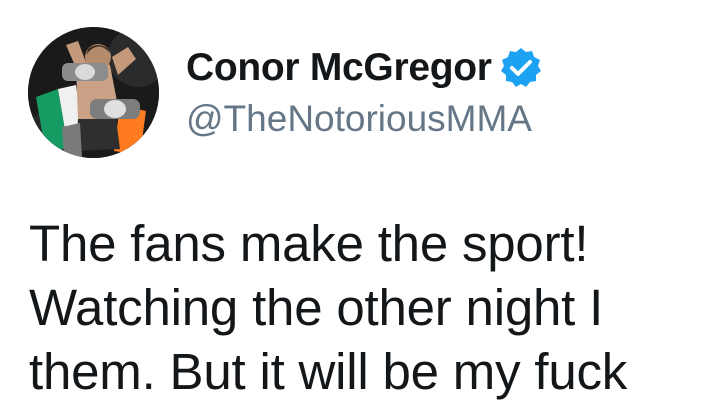 Image resolution: width=720 pixels, height=405 pixels. I want to click on tweet-text-line: them. But it will be my fuck, so click(328, 371).